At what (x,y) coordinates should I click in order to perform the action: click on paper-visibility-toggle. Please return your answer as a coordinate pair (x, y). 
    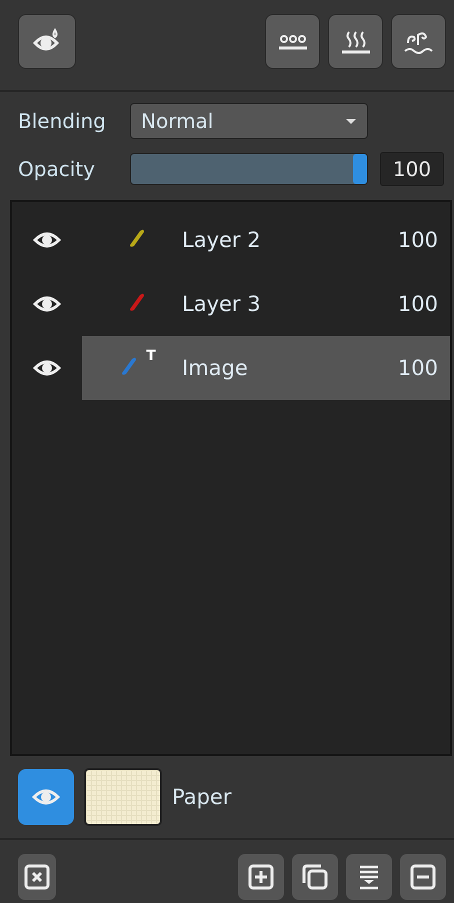
    Looking at the image, I should click on (46, 797).